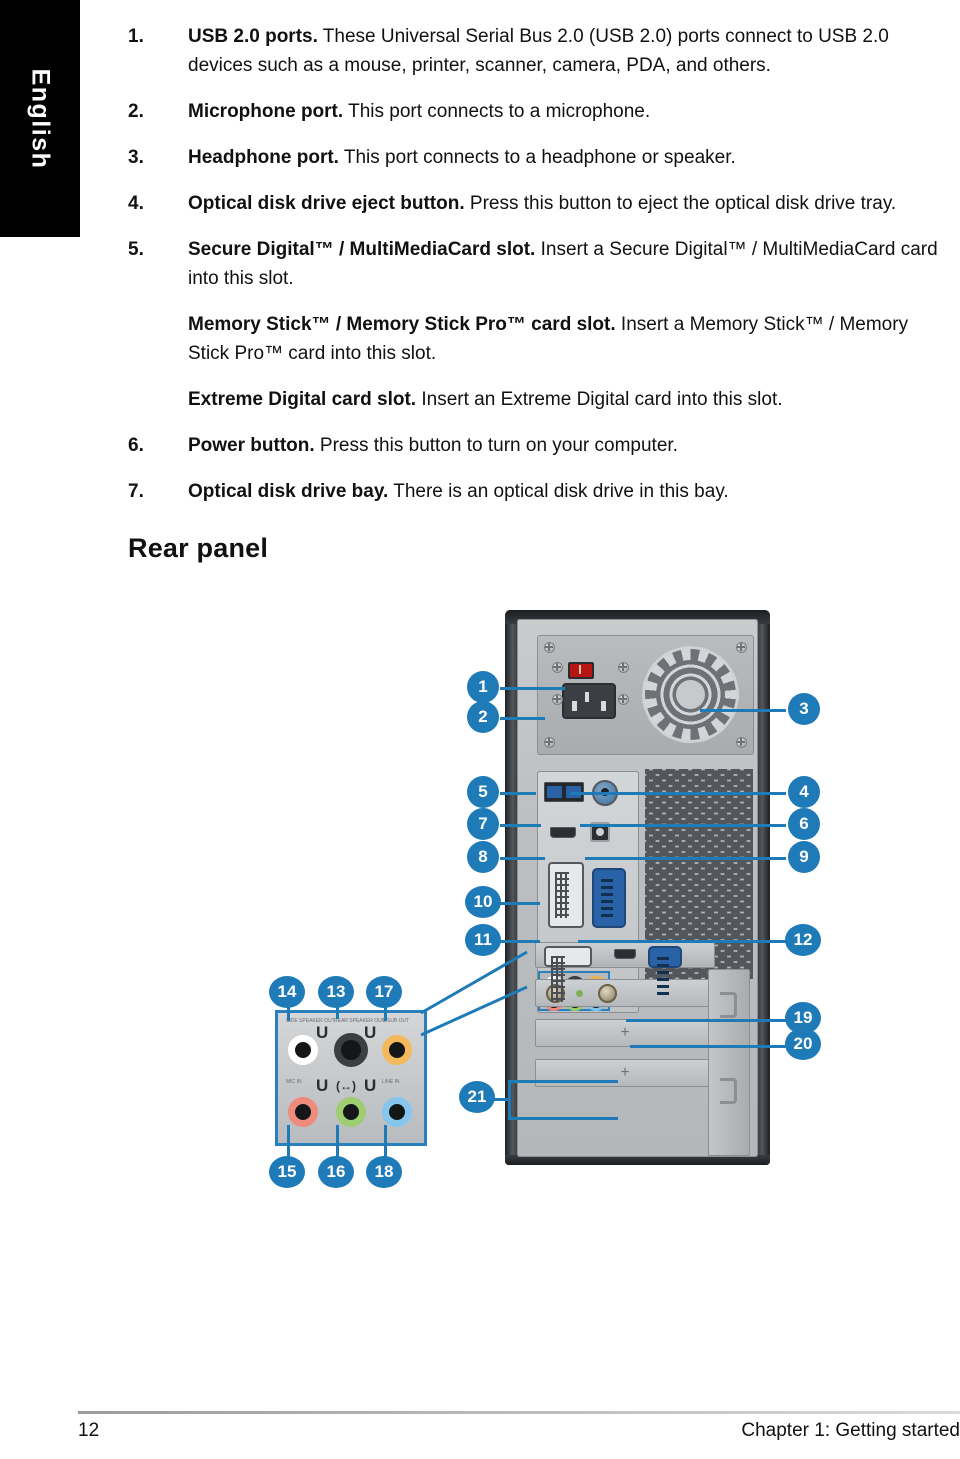  I want to click on list-item-title: USB 2.0 ports., so click(253, 36).